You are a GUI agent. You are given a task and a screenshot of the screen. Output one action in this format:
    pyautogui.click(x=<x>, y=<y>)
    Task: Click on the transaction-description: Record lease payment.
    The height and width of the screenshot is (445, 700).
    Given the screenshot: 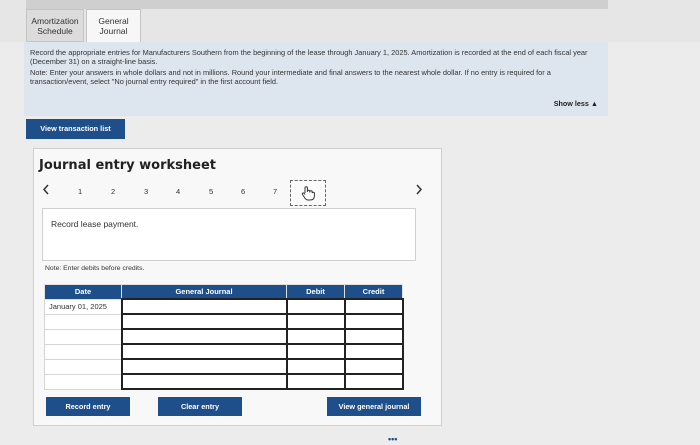 What is the action you would take?
    pyautogui.click(x=229, y=234)
    